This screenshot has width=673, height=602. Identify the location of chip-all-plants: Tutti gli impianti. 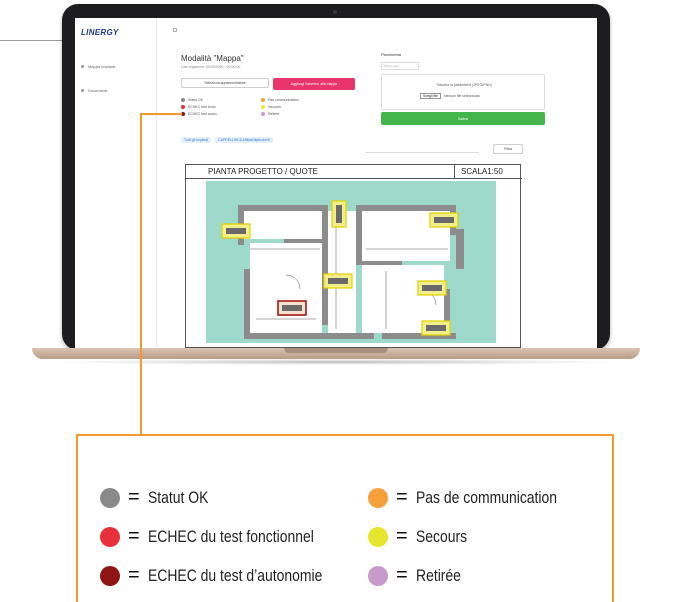
(196, 140).